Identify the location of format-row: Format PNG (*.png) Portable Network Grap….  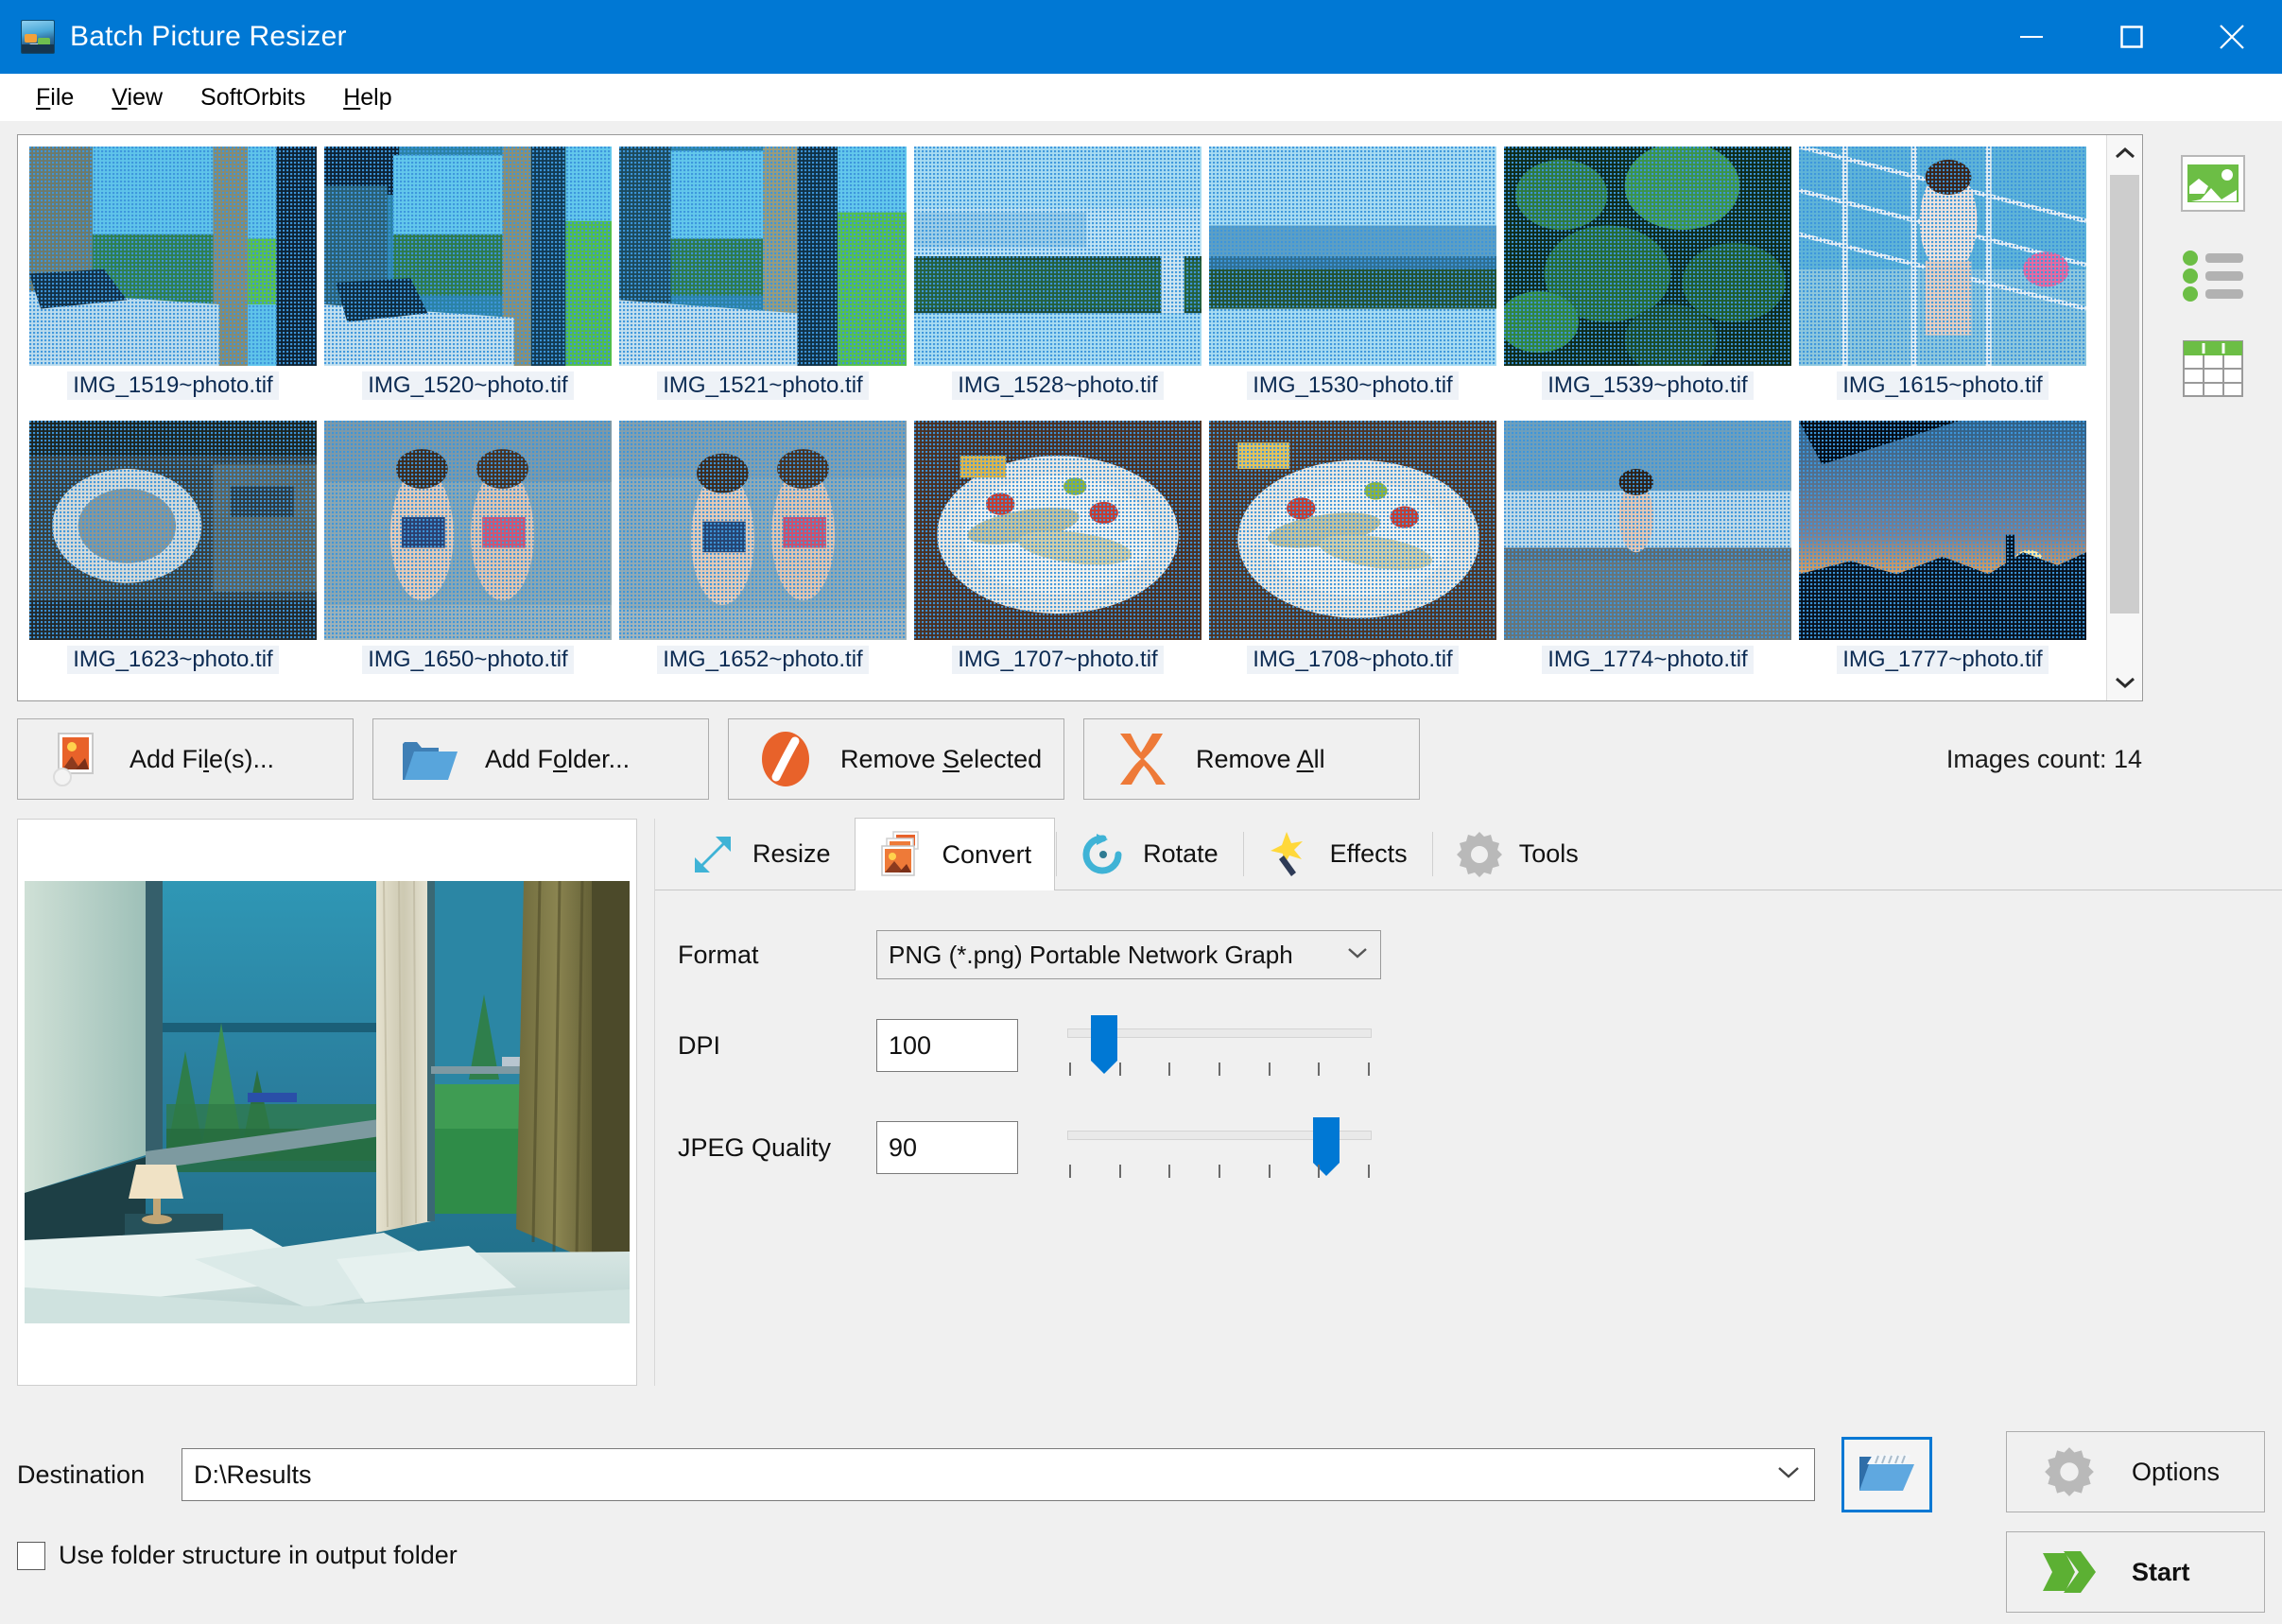
(1480, 954).